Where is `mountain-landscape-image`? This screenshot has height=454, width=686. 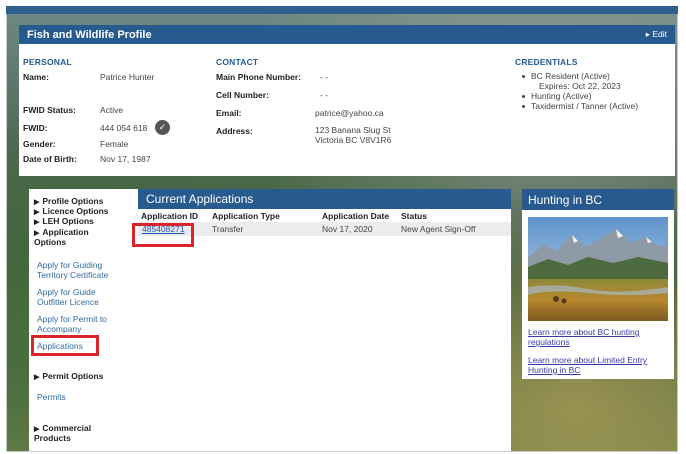
mountain-landscape-image is located at coordinates (598, 269).